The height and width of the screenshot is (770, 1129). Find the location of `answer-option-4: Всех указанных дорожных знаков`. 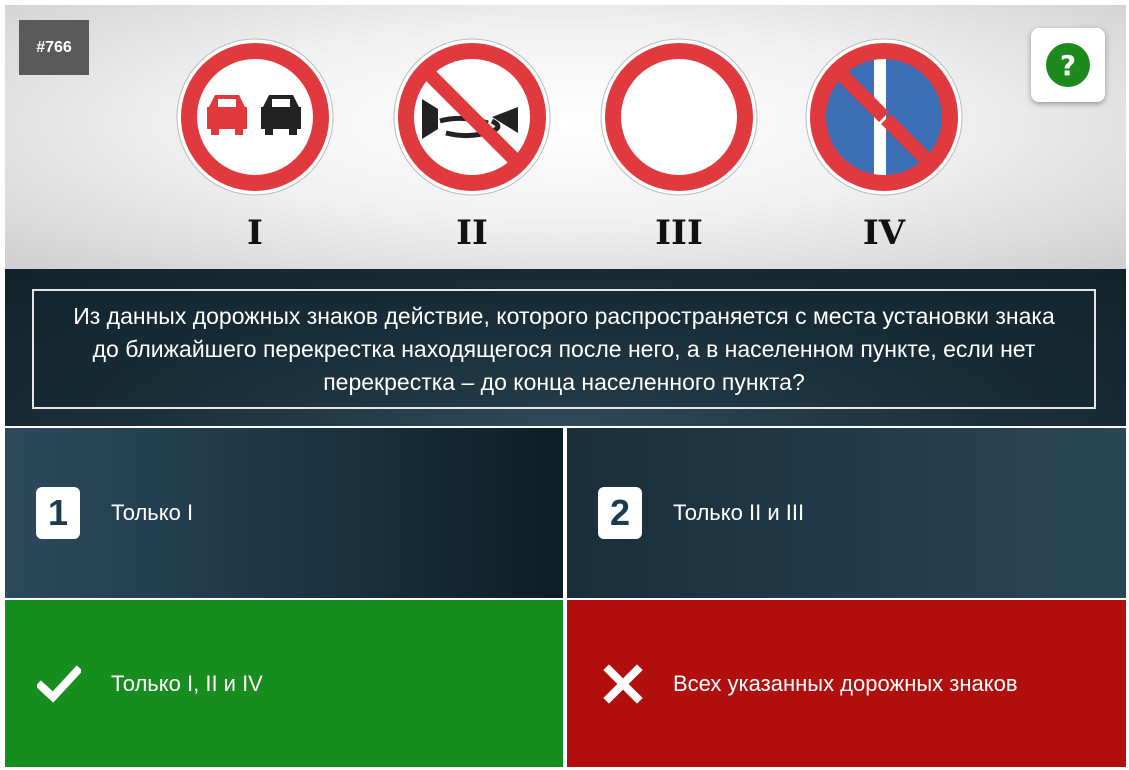

answer-option-4: Всех указанных дорожных знаков is located at coordinates (846, 683).